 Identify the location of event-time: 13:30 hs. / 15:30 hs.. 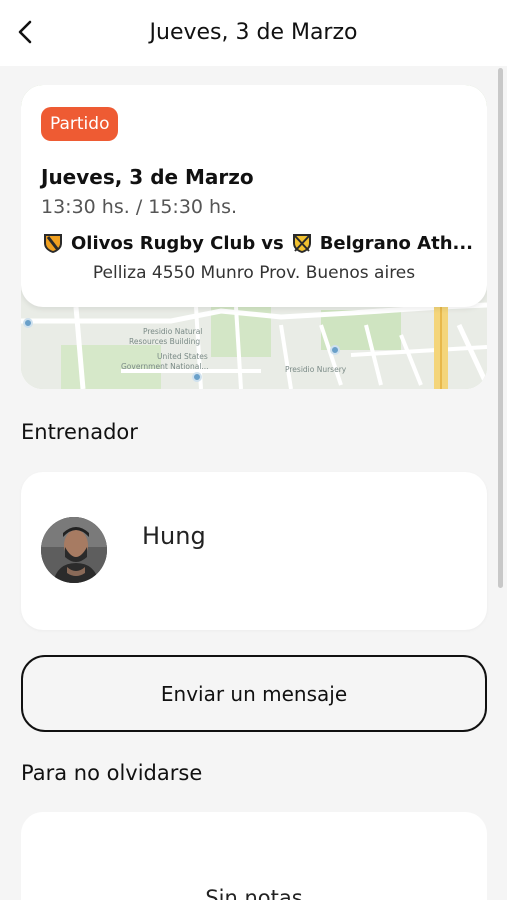
(139, 207).